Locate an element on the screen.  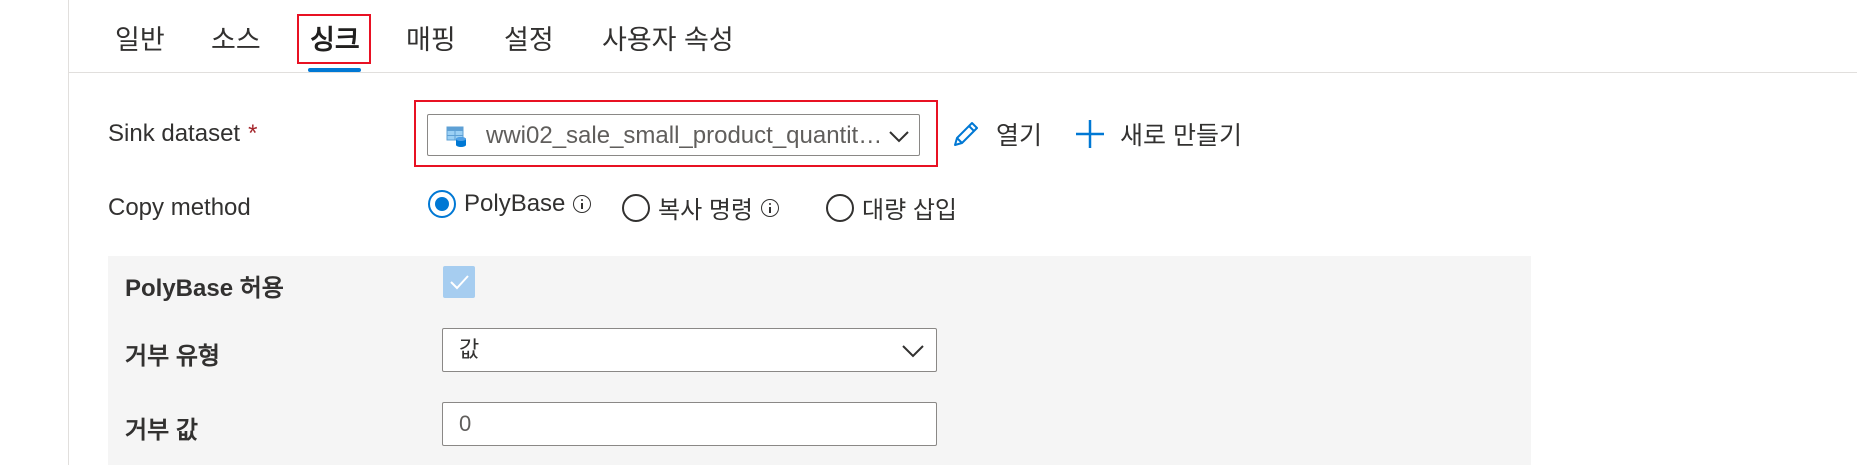
new-dataset-label: 새로 만들기 is located at coordinates (1181, 136).